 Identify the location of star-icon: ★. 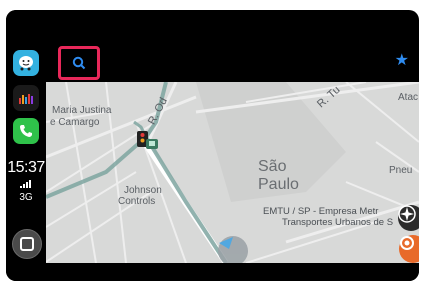
(402, 60).